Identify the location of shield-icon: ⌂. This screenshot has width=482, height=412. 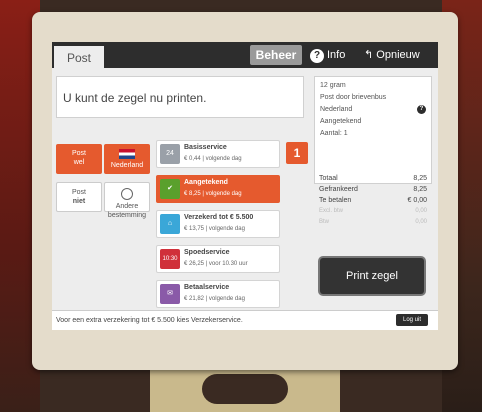
(170, 224).